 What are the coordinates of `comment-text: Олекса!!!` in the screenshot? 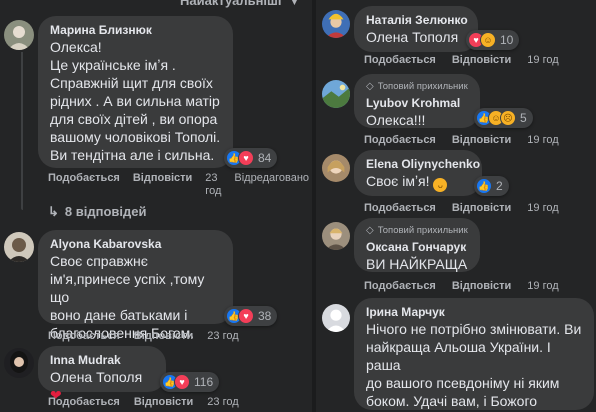 It's located at (396, 120).